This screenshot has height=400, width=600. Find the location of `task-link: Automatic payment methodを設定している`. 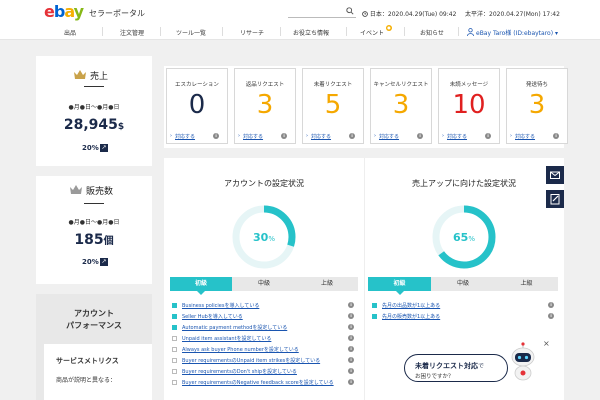

task-link: Automatic payment methodを設定している is located at coordinates (234, 328).